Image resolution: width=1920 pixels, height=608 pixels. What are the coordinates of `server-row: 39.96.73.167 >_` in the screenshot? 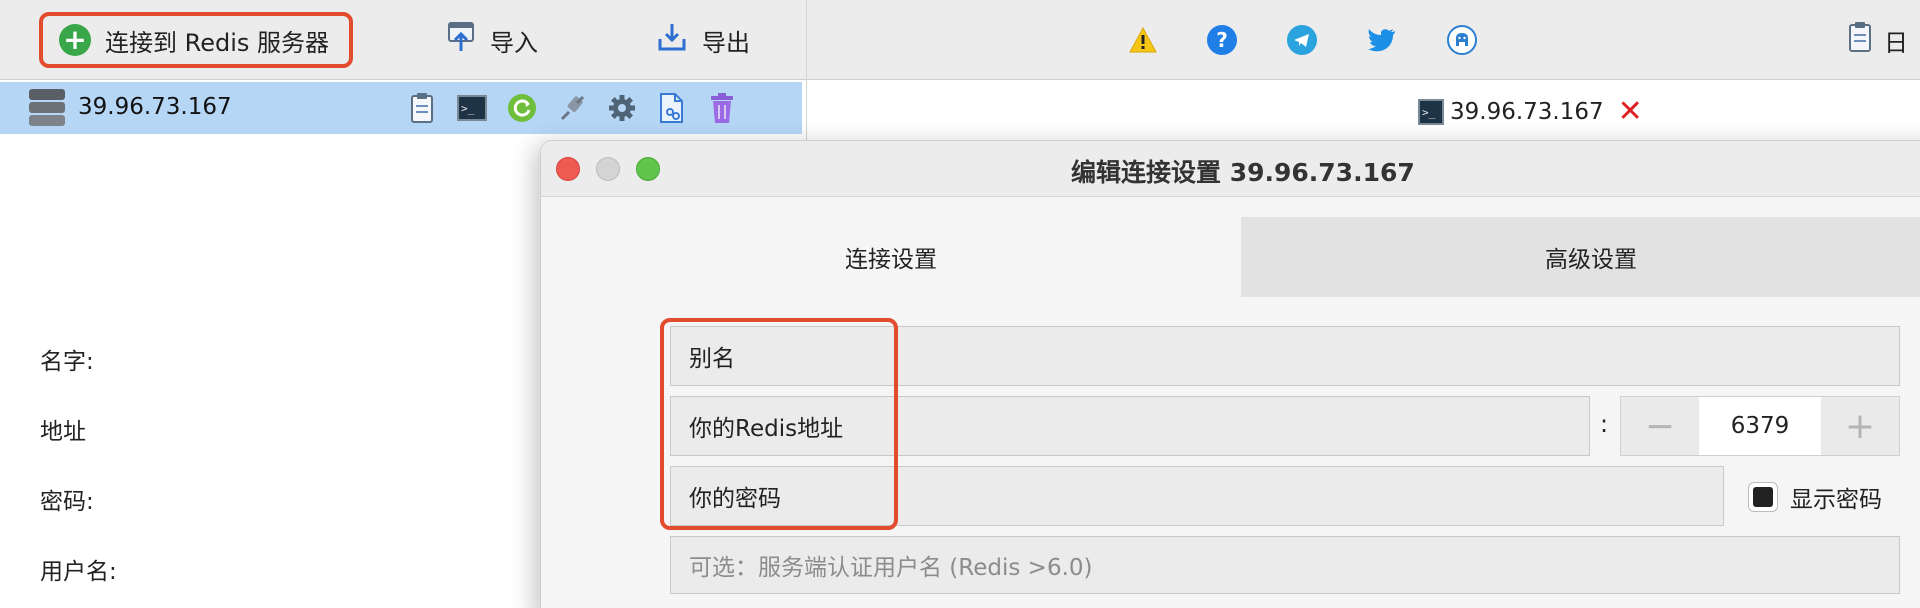 It's located at (401, 108).